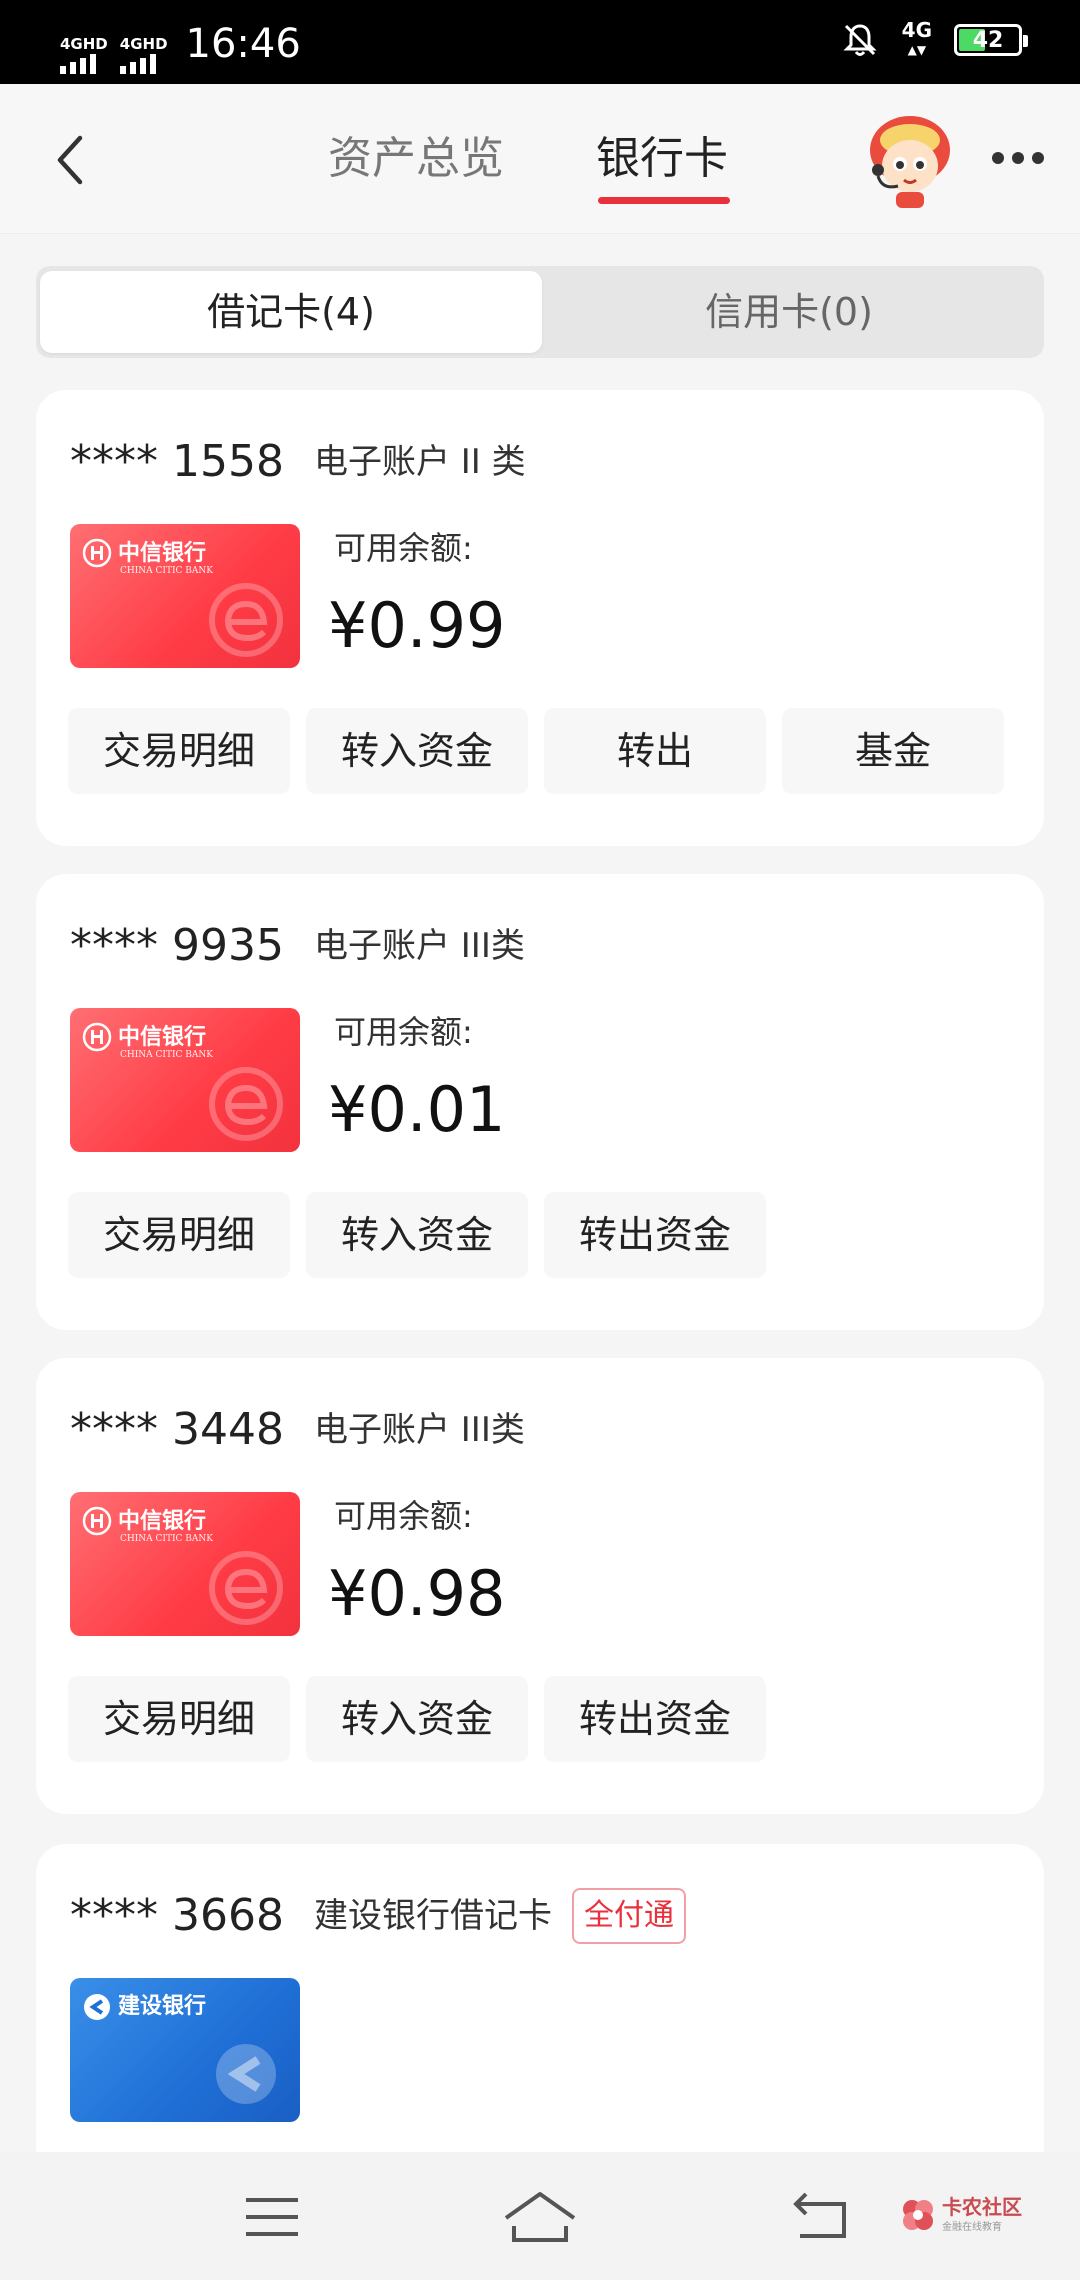 This screenshot has width=1080, height=2280. What do you see at coordinates (972, 2227) in the screenshot?
I see `watermark-subtitle: 金融在线教育` at bounding box center [972, 2227].